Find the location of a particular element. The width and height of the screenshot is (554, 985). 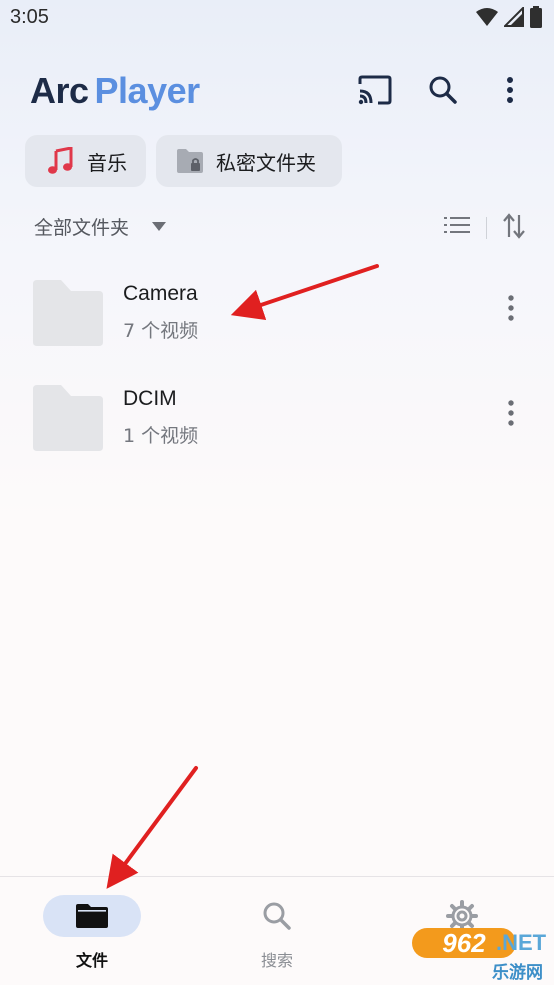

watermark-domain: .NET is located at coordinates (521, 942).